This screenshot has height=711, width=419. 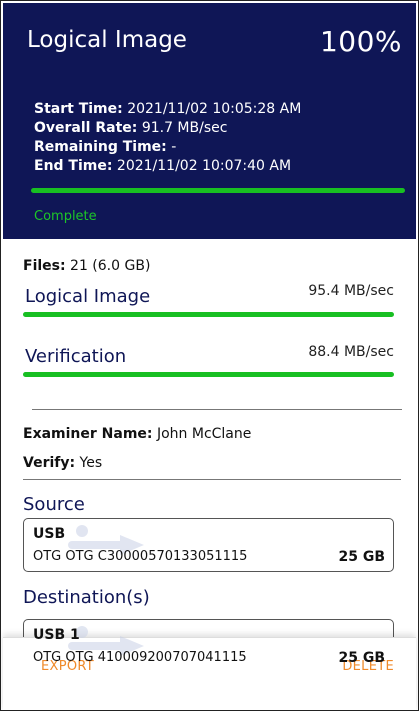 What do you see at coordinates (88, 296) in the screenshot?
I see `logical-image-label: Logical Image` at bounding box center [88, 296].